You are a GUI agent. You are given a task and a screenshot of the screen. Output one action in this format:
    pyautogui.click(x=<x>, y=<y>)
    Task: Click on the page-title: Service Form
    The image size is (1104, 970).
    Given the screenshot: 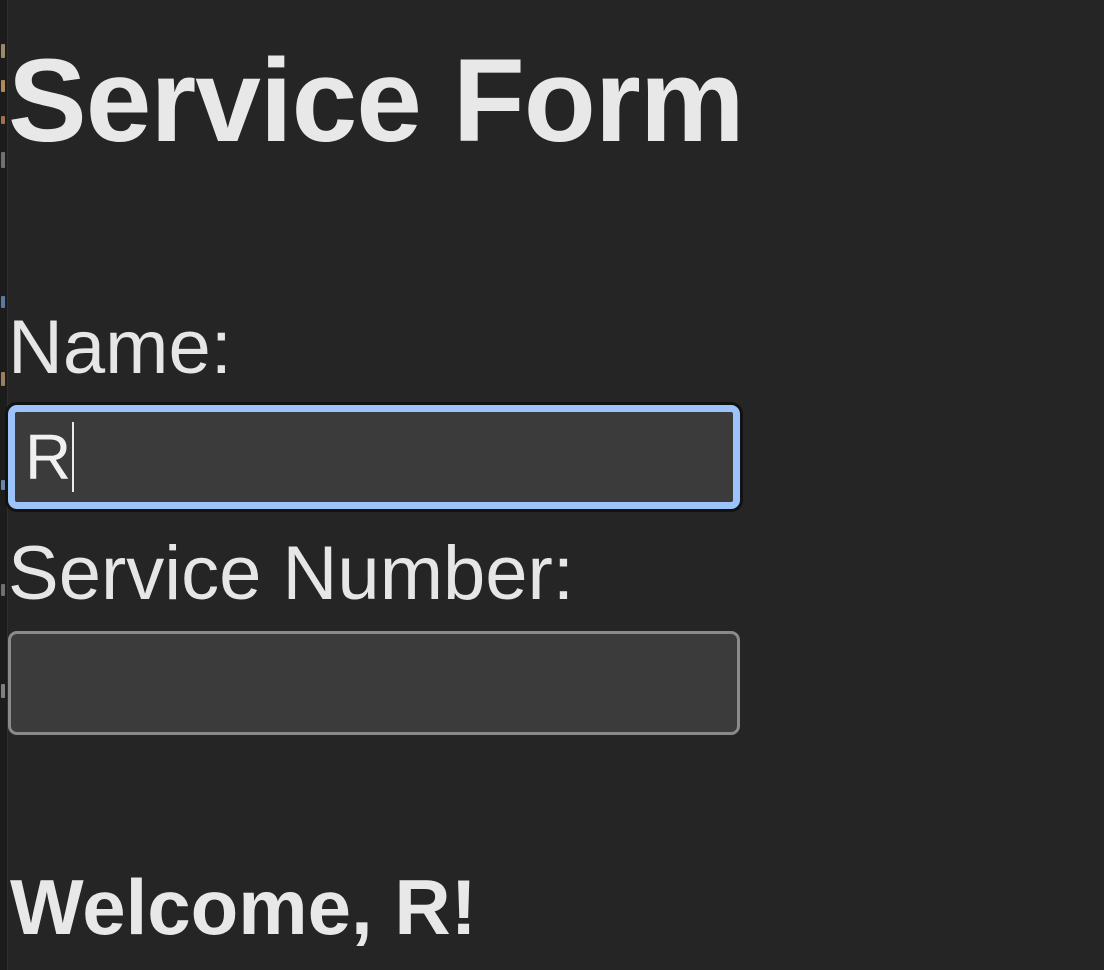 What is the action you would take?
    pyautogui.click(x=376, y=101)
    